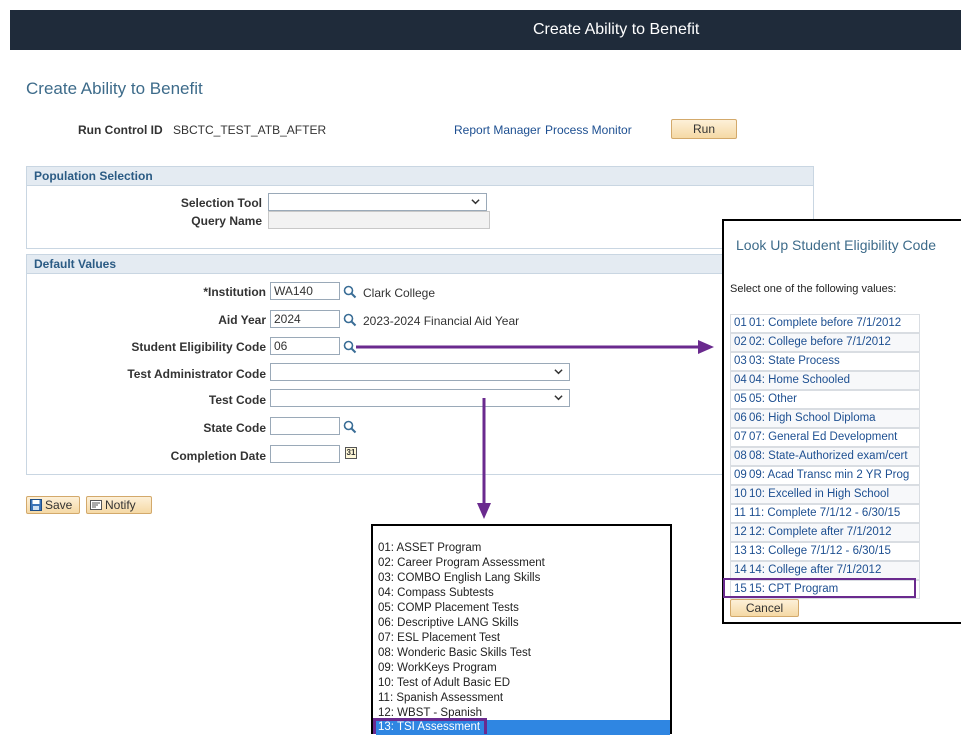  What do you see at coordinates (588, 130) in the screenshot?
I see `process-monitor-link: Process Monitor` at bounding box center [588, 130].